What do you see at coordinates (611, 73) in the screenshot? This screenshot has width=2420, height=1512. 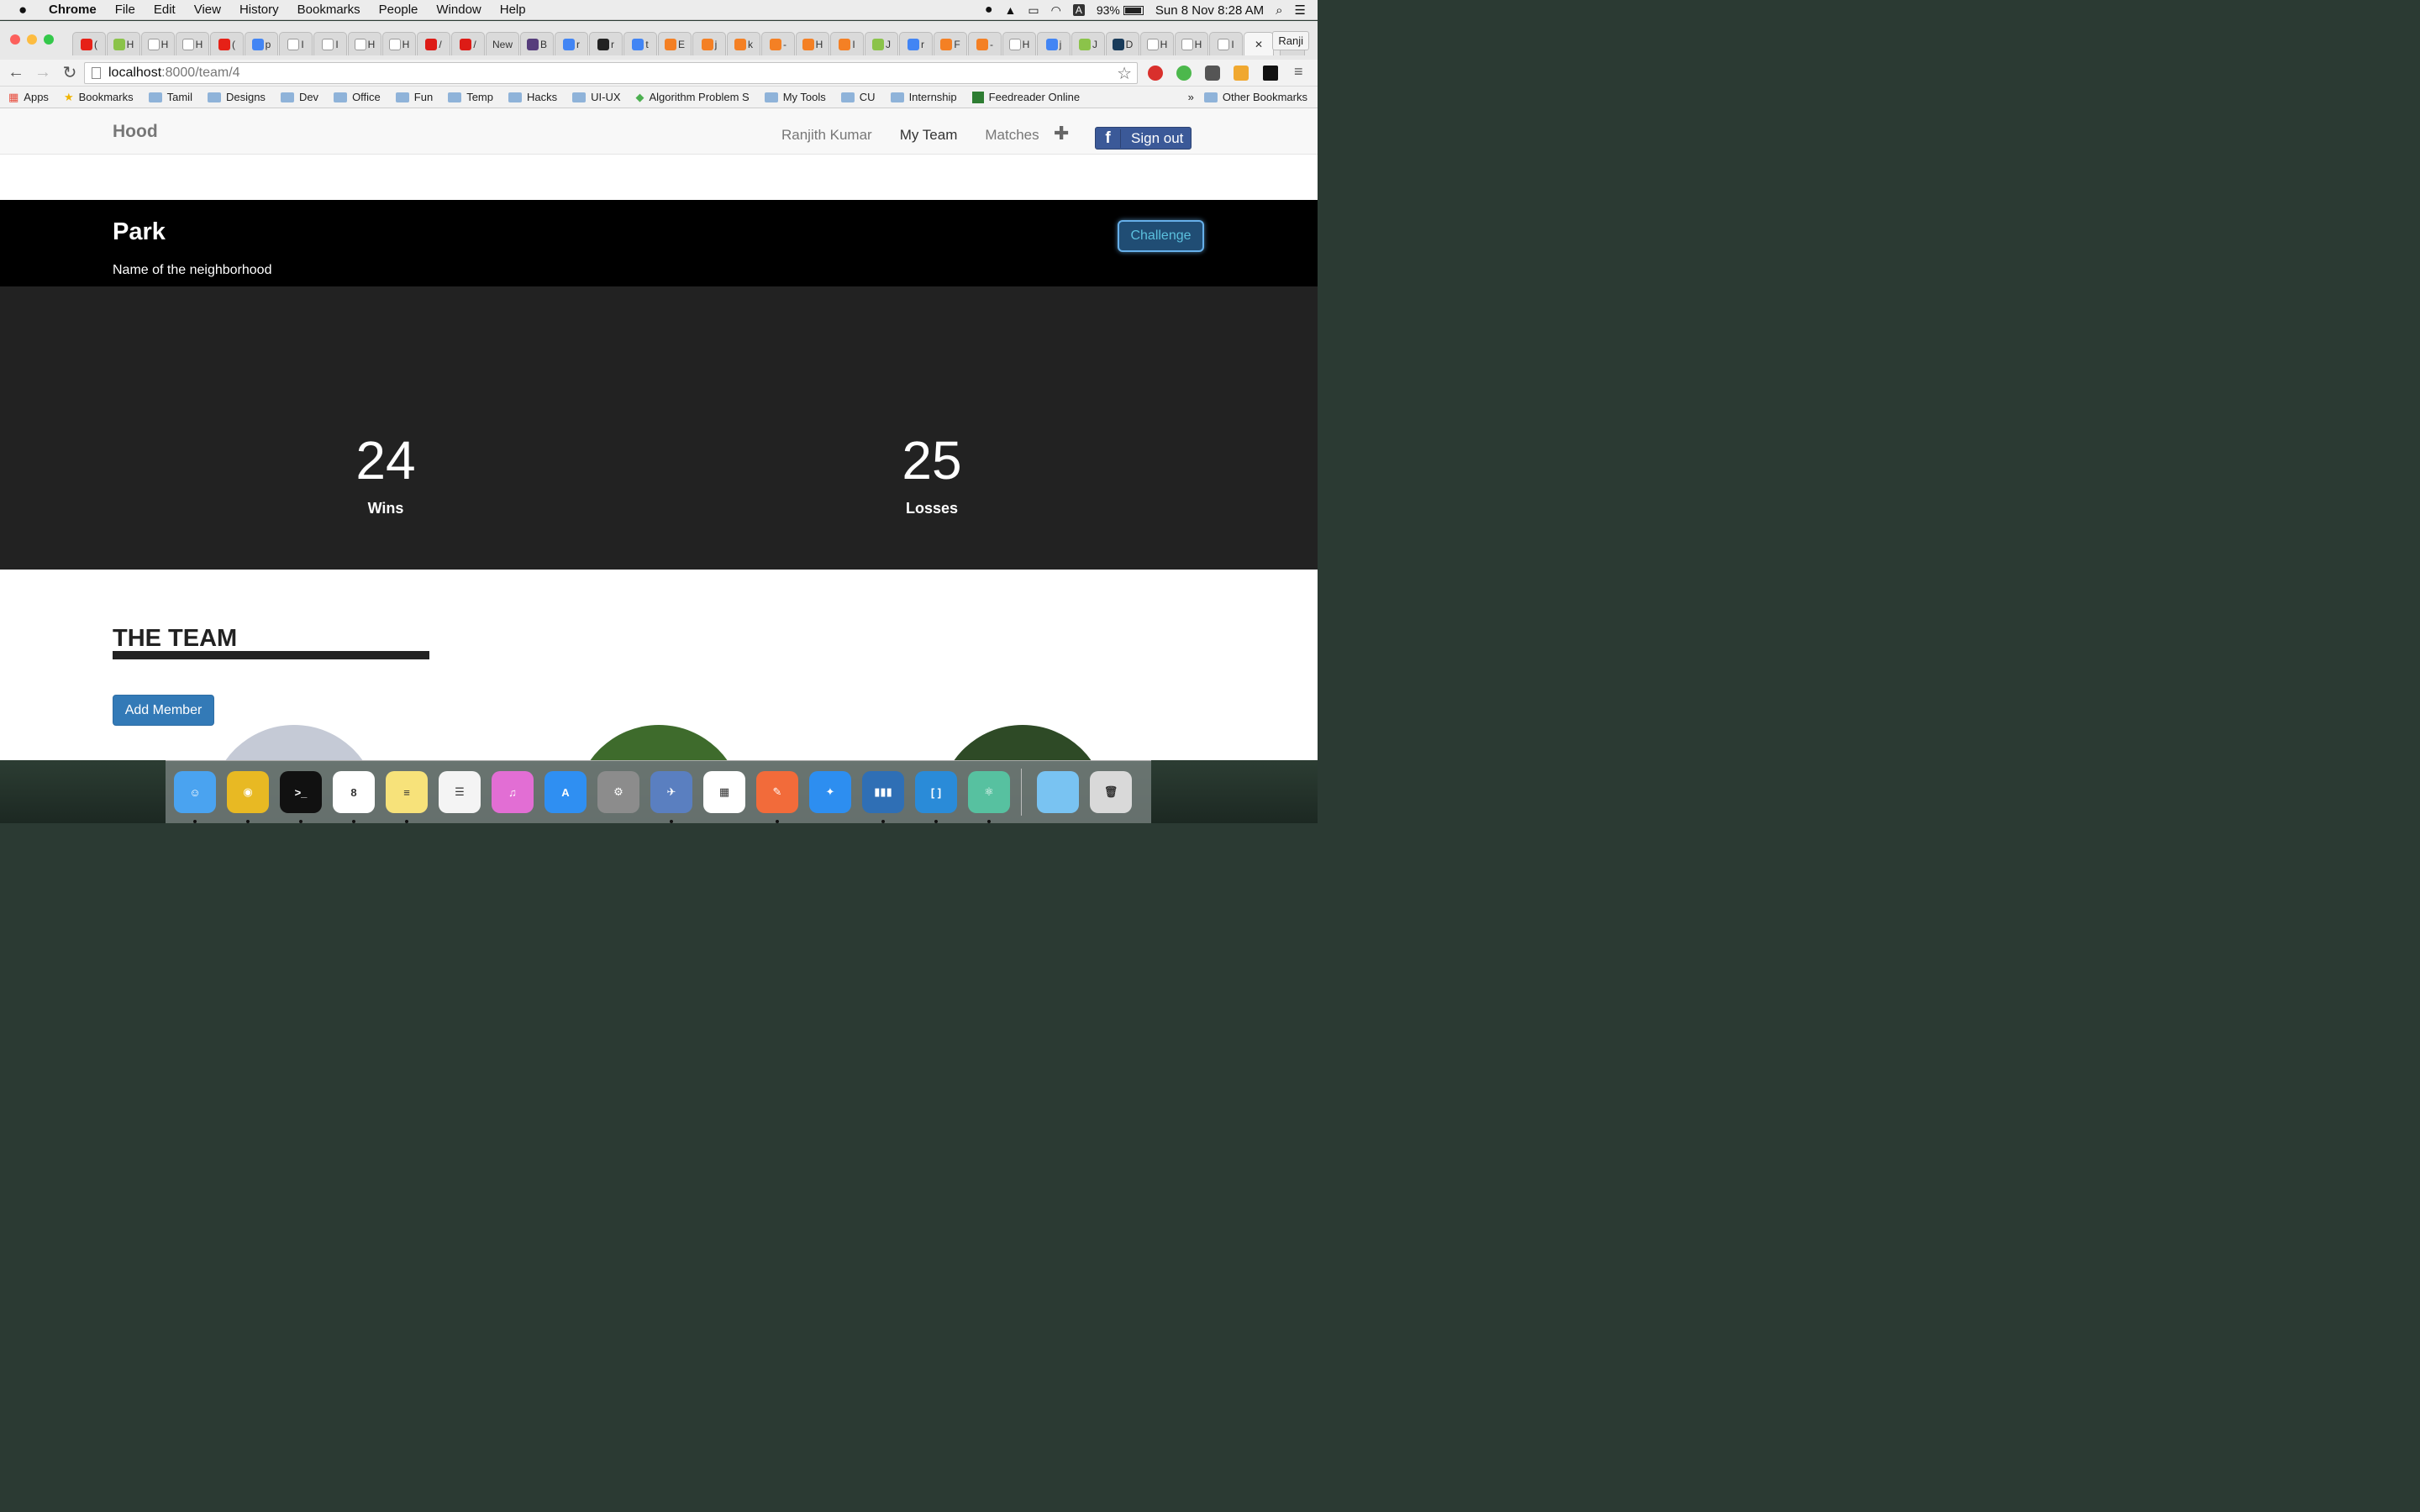 I see `address-bar: localhost:8000/team/4 ☆` at bounding box center [611, 73].